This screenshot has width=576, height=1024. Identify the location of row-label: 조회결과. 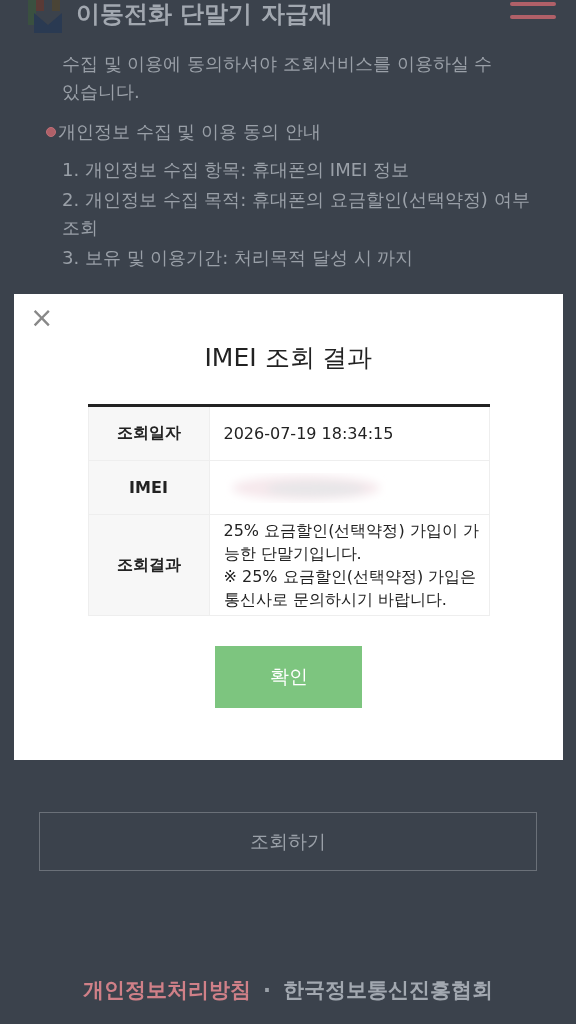
(148, 565).